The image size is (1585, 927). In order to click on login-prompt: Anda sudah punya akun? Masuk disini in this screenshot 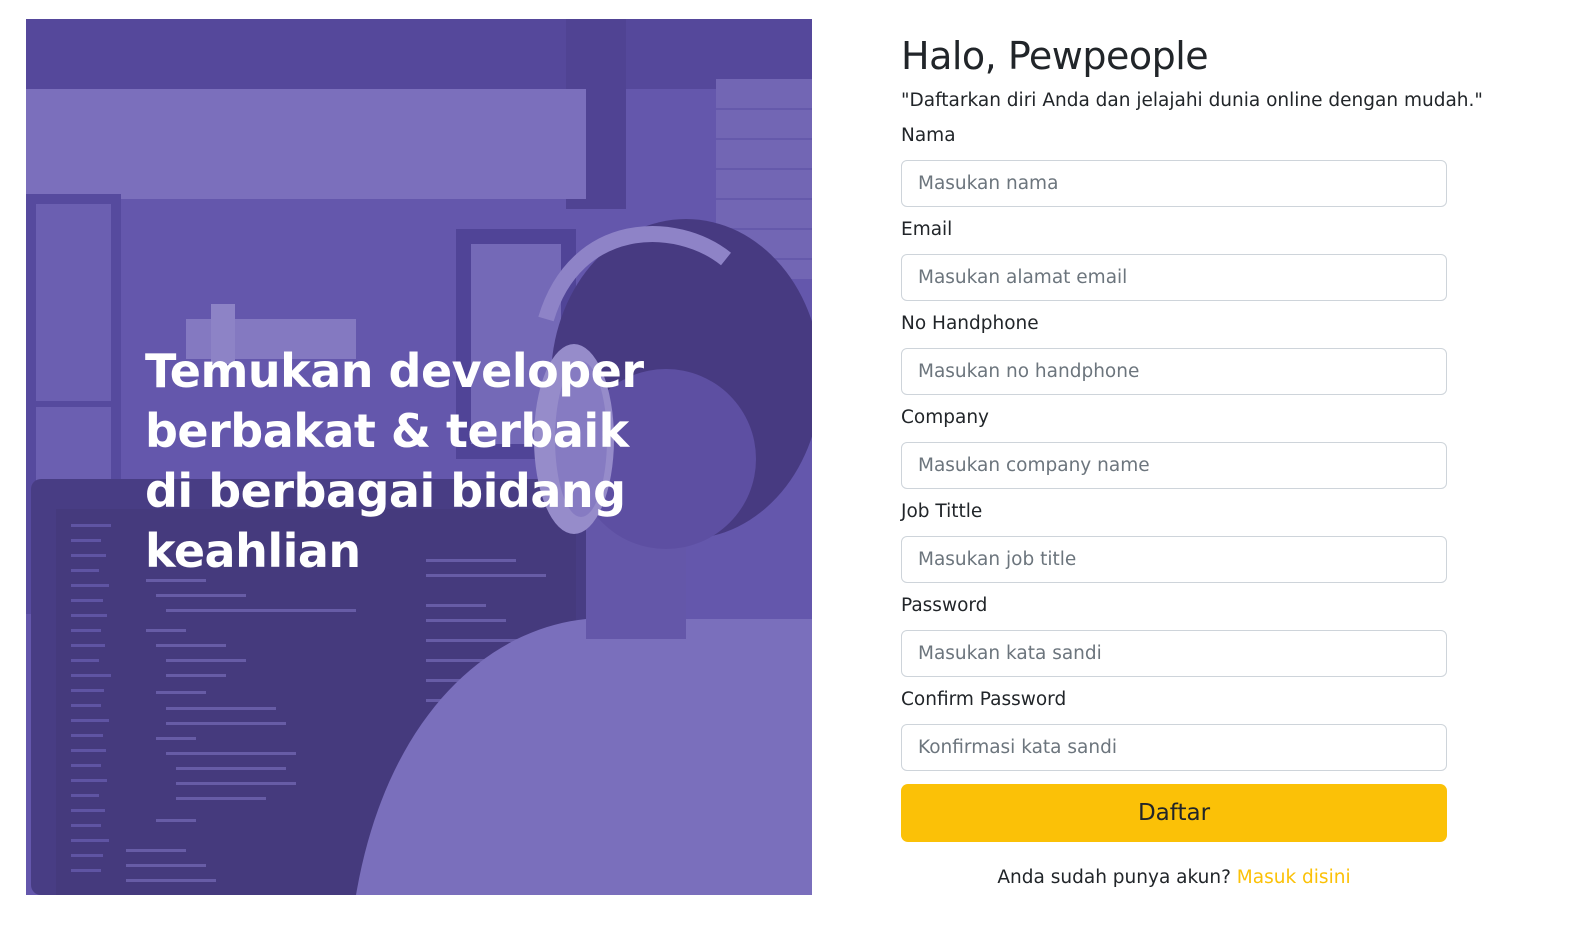, I will do `click(1174, 877)`.